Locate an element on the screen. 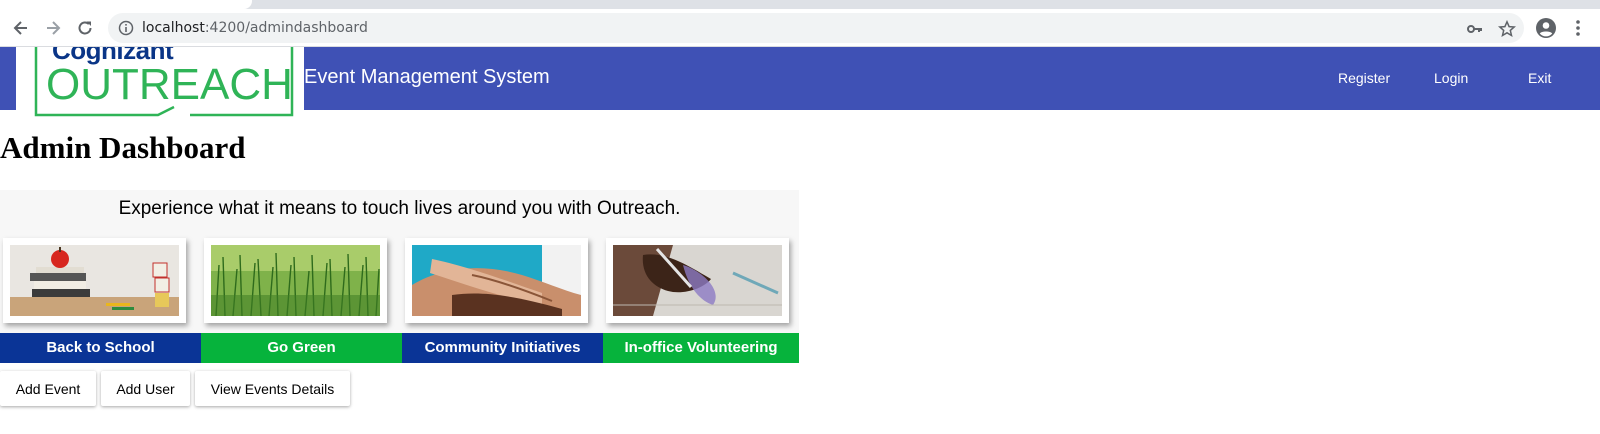 This screenshot has height=434, width=1600. star-icon is located at coordinates (1507, 28).